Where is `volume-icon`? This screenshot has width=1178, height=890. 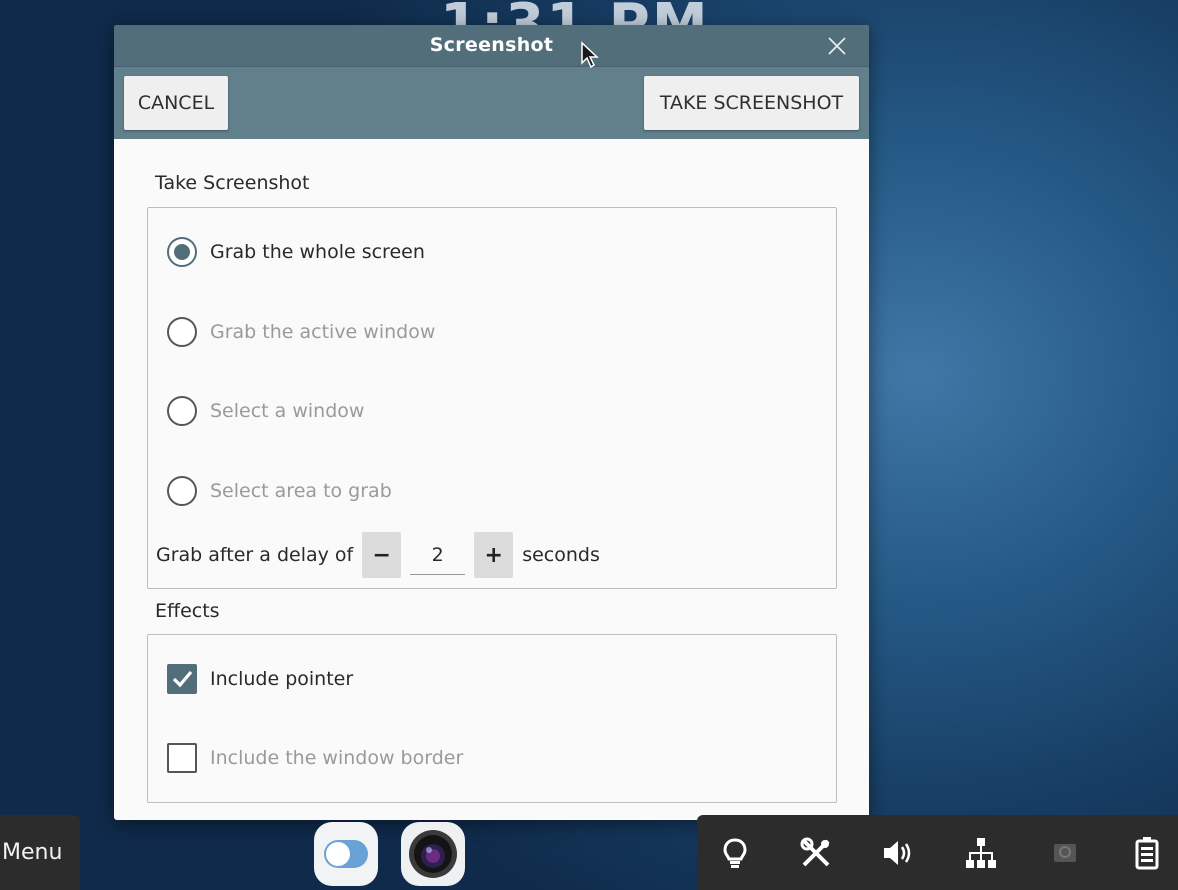 volume-icon is located at coordinates (898, 853).